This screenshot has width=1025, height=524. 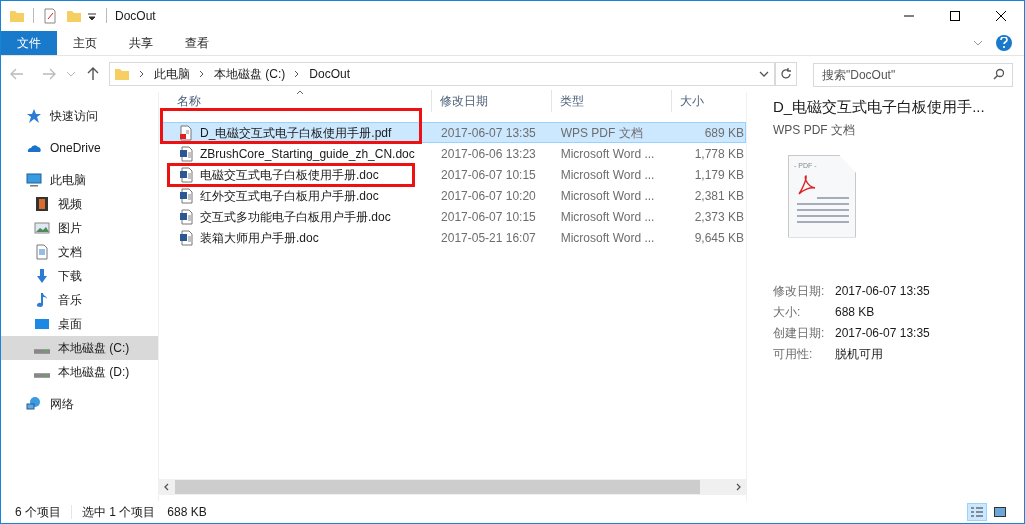 What do you see at coordinates (464, 101) in the screenshot?
I see `column-header: 修改日期` at bounding box center [464, 101].